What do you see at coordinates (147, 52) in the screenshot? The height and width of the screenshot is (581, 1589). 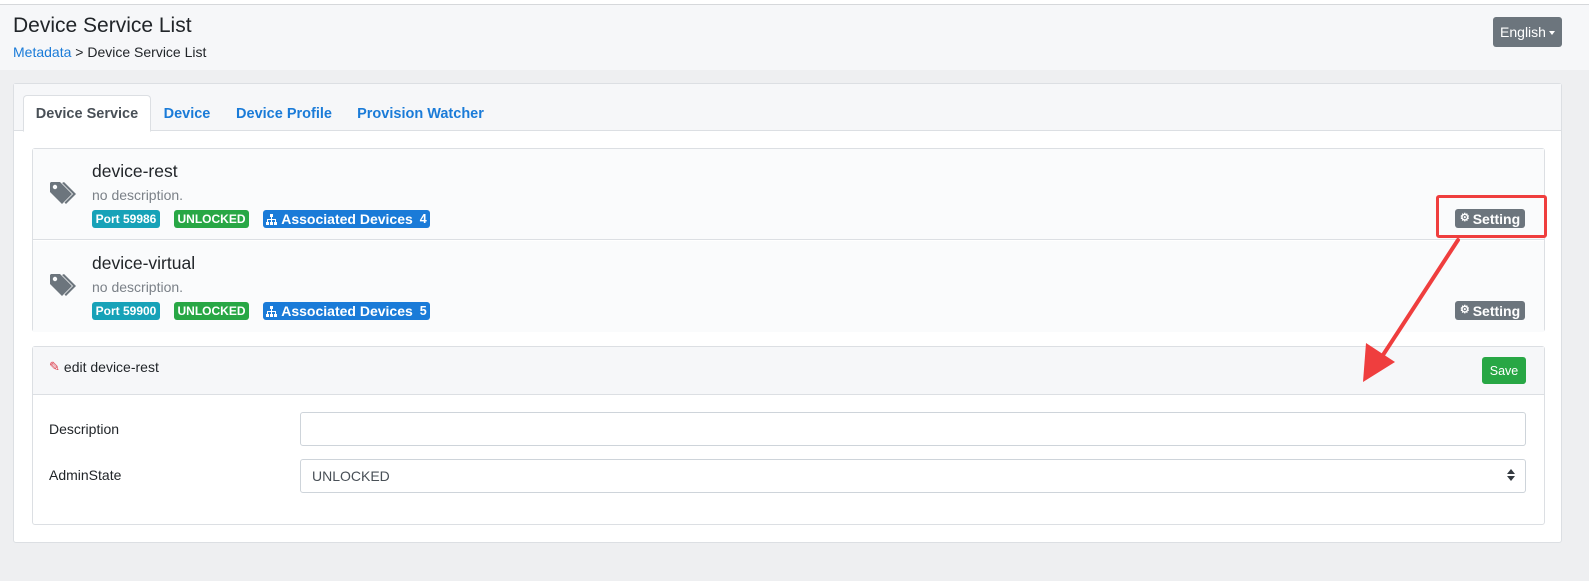 I see `breadcrumb-current: Device Service List` at bounding box center [147, 52].